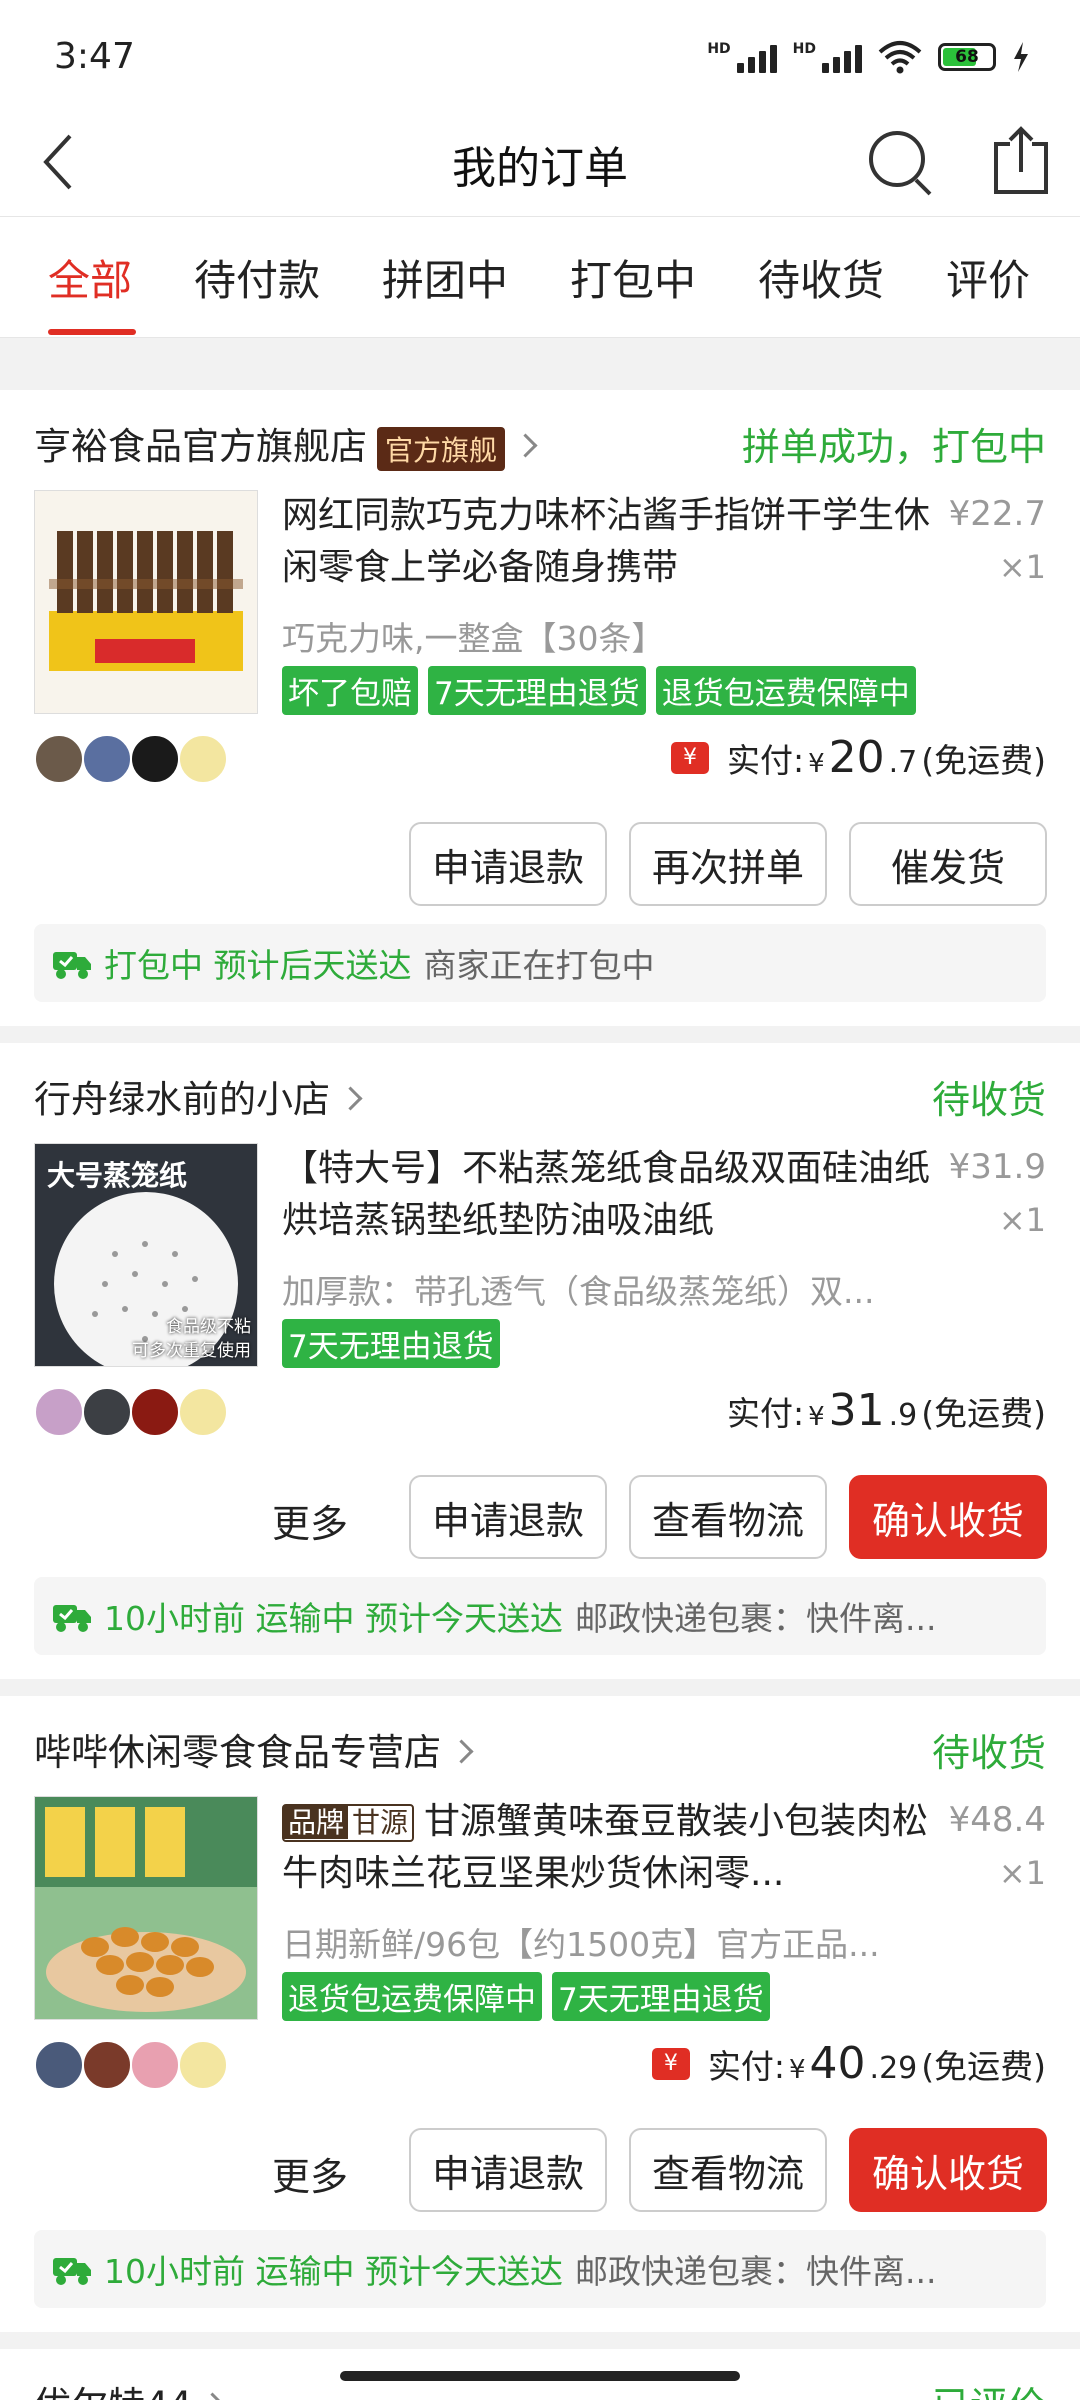  I want to click on image-caption: 大号蒸笼纸, so click(117, 1175).